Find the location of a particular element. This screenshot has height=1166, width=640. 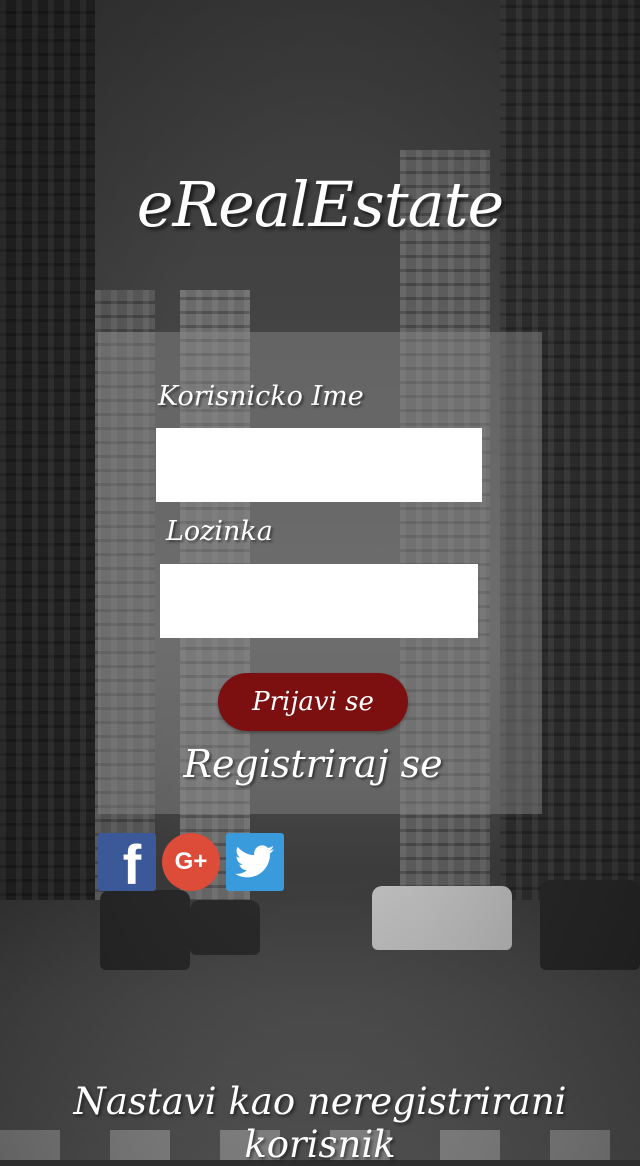

continue-as-guest-link: Nastavi kao neregistrirani korisnik is located at coordinates (320, 1123).